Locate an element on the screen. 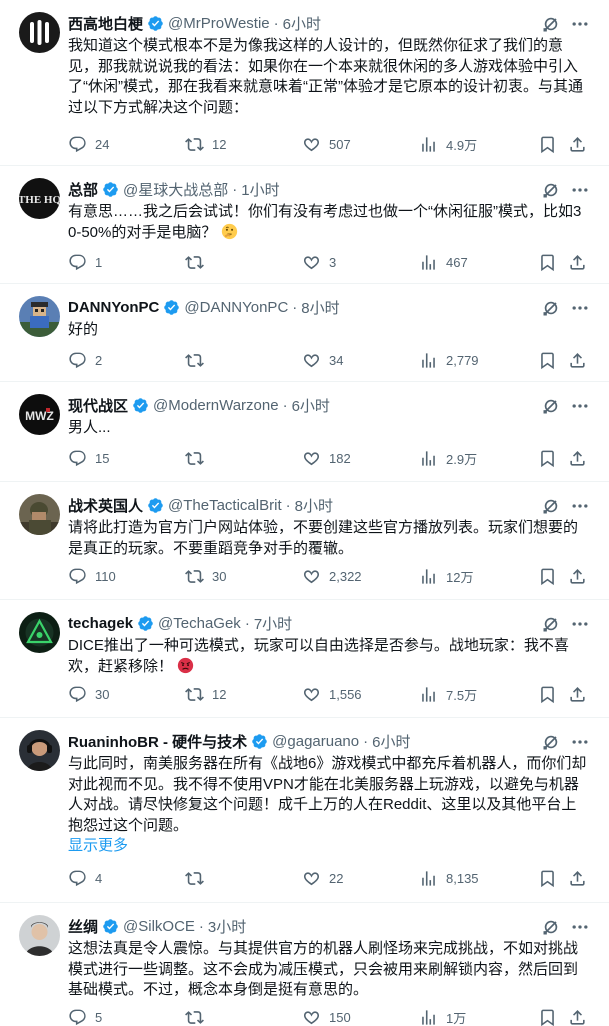  like-button: 507 is located at coordinates (326, 144).